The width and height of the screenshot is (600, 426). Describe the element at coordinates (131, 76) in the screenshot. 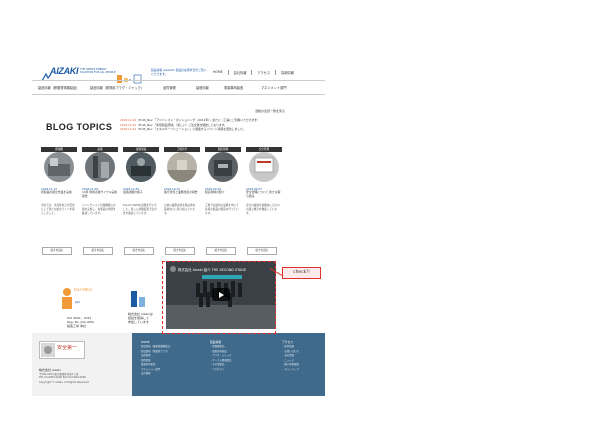

I see `header-promo-icons` at that location.